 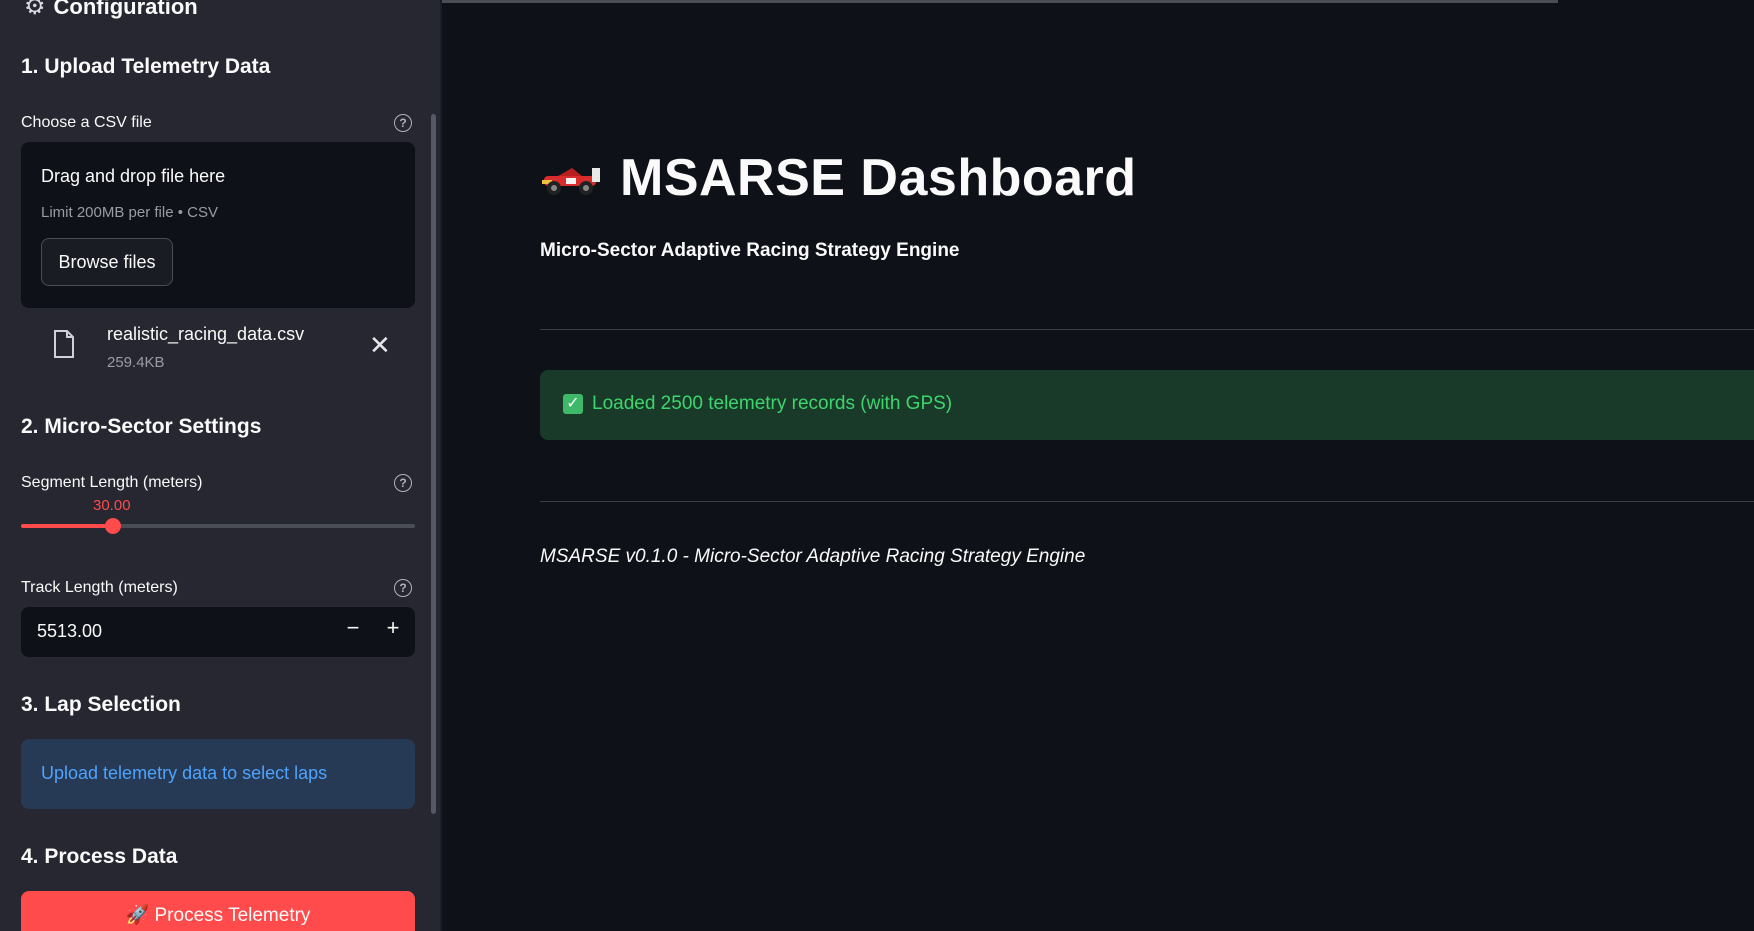 What do you see at coordinates (129, 212) in the screenshot?
I see `dropzone-limit: Limit 200MB per file • CSV` at bounding box center [129, 212].